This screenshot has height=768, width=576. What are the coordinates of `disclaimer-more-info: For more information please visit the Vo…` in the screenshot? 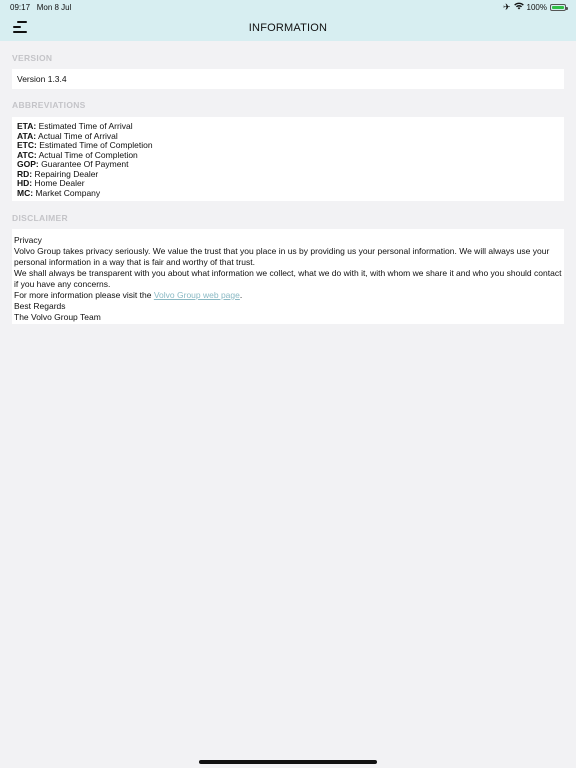 It's located at (128, 295).